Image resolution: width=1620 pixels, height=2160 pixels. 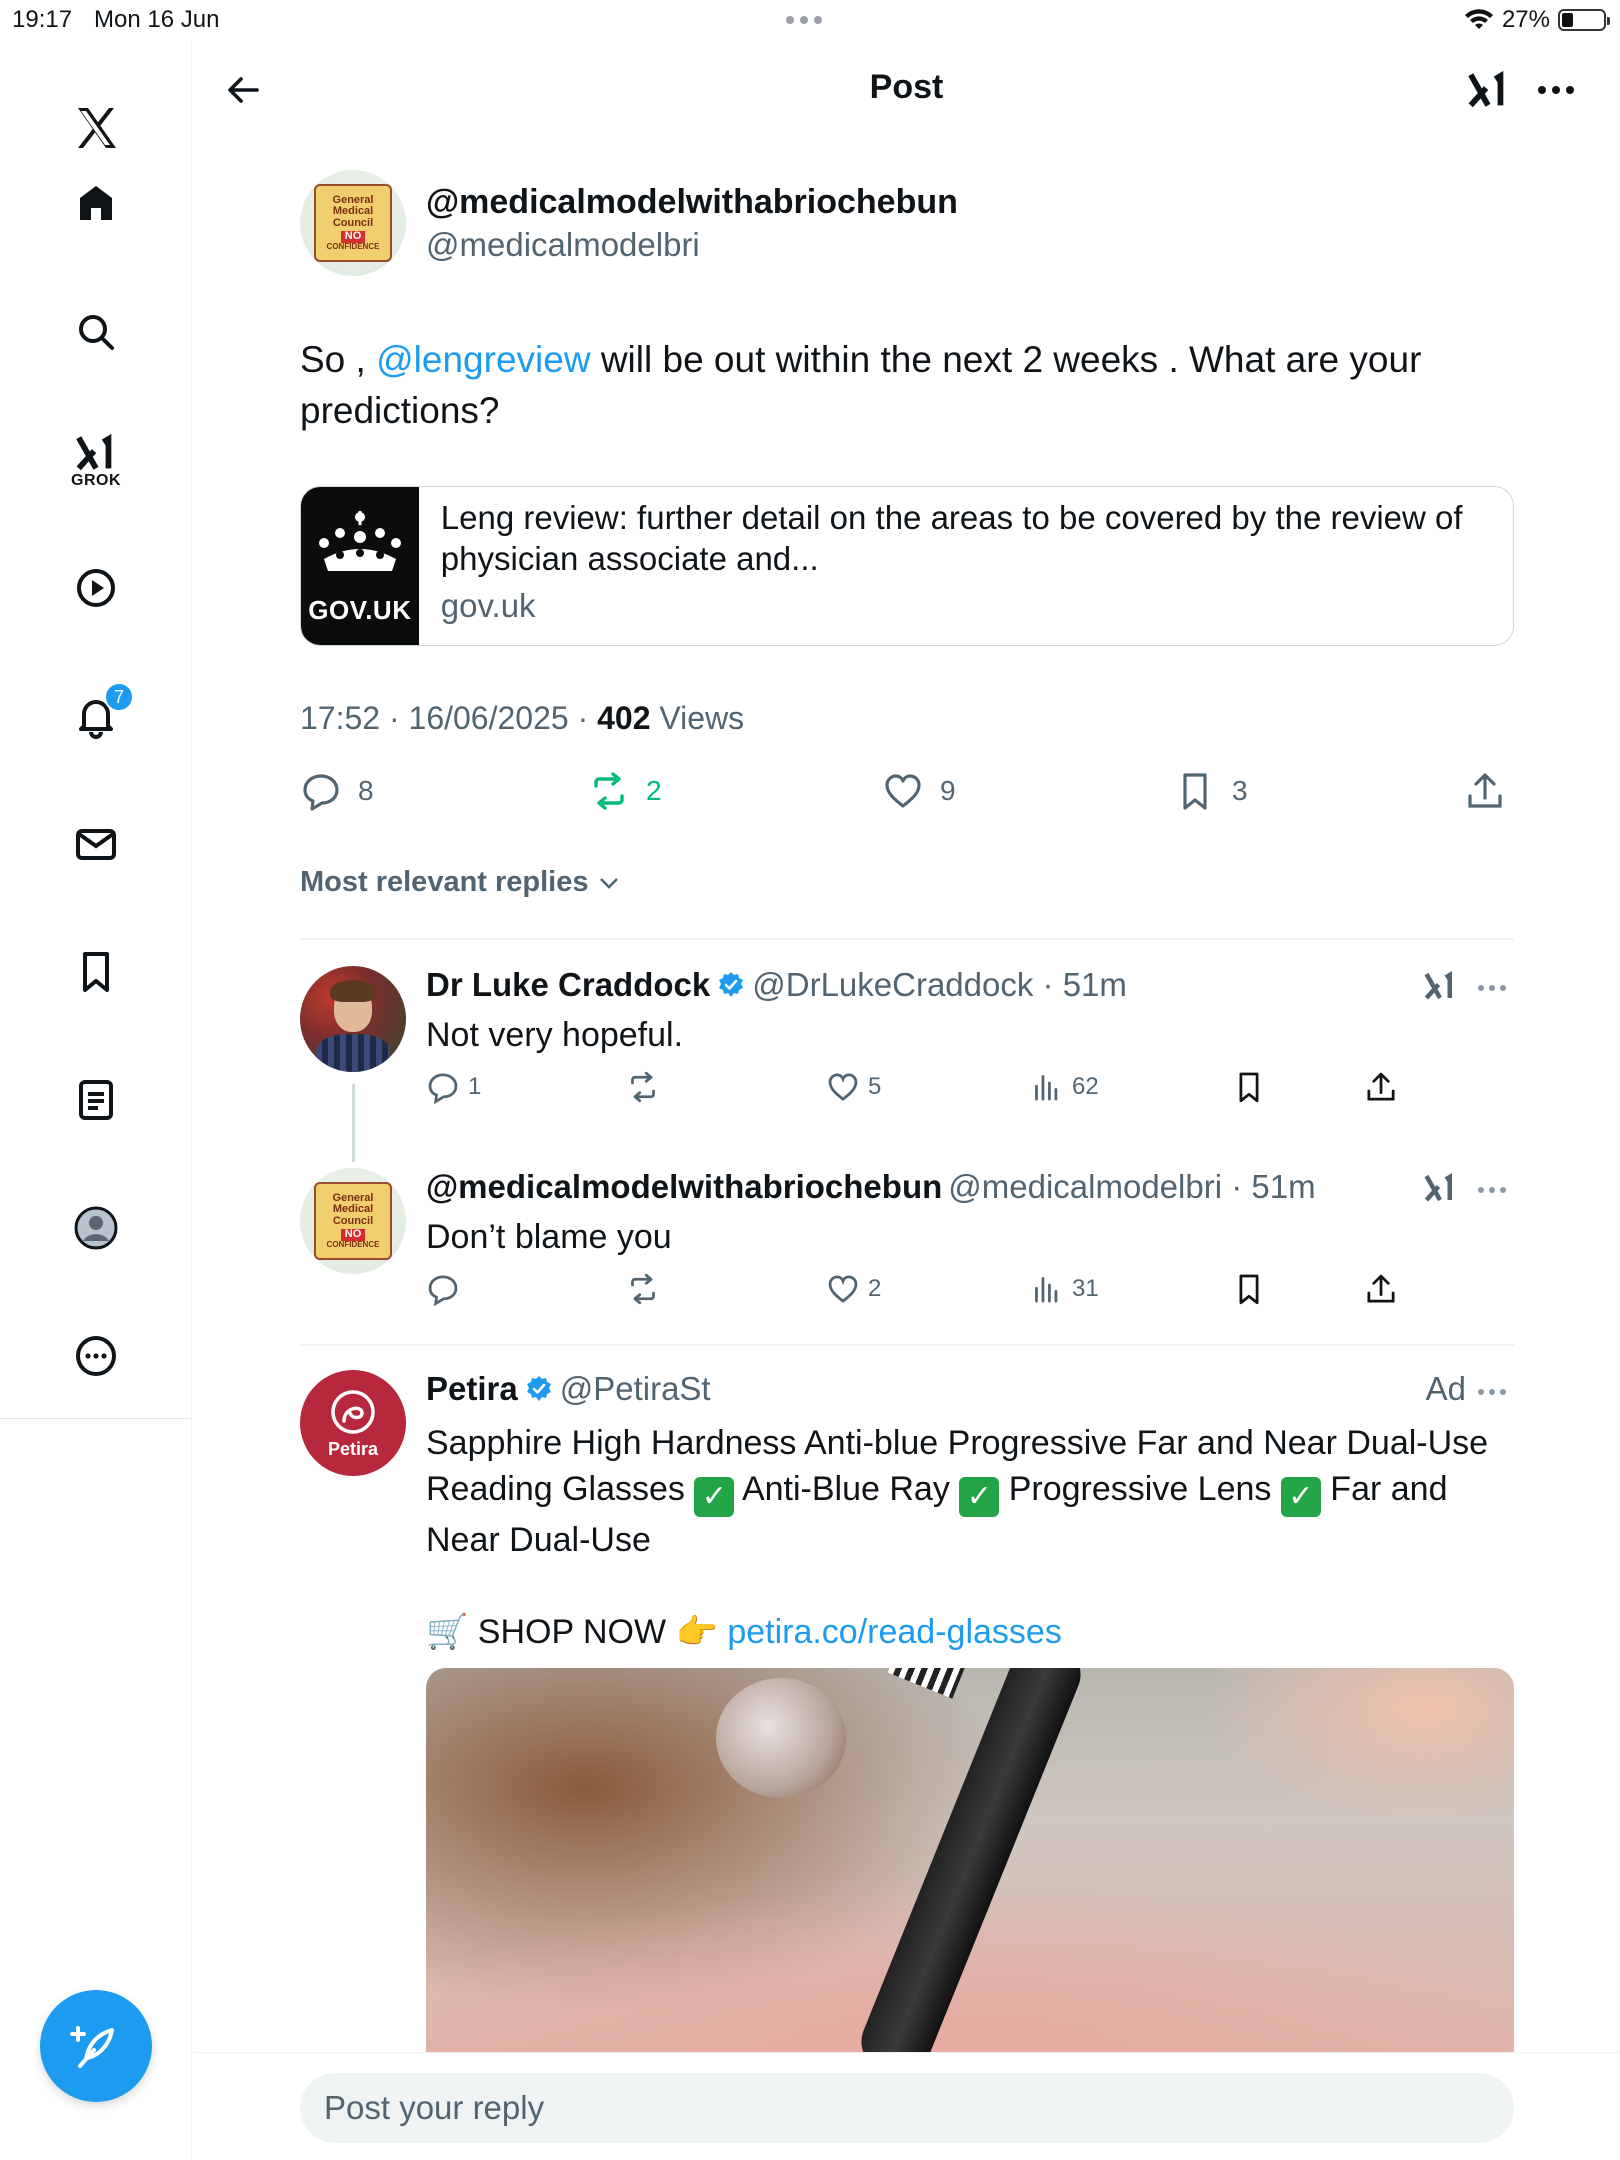 What do you see at coordinates (926, 1292) in the screenshot?
I see `reply-actions: 2 31` at bounding box center [926, 1292].